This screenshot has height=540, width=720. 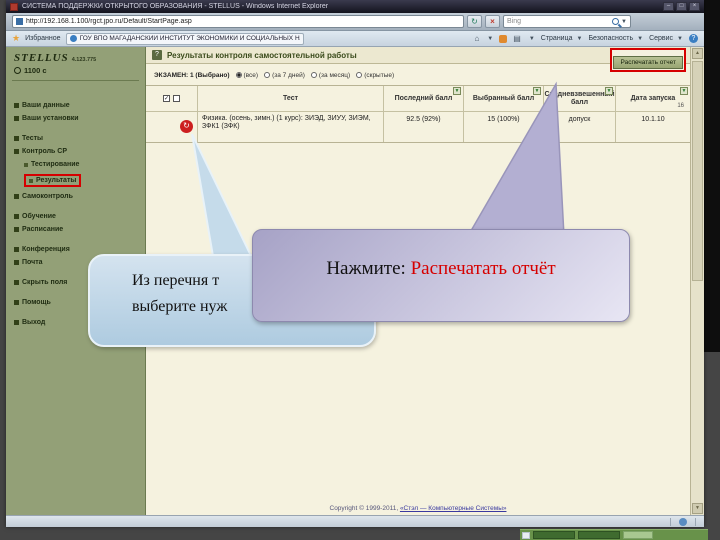 What do you see at coordinates (172, 98) in the screenshot?
I see `header-select-cell: ✓` at bounding box center [172, 98].